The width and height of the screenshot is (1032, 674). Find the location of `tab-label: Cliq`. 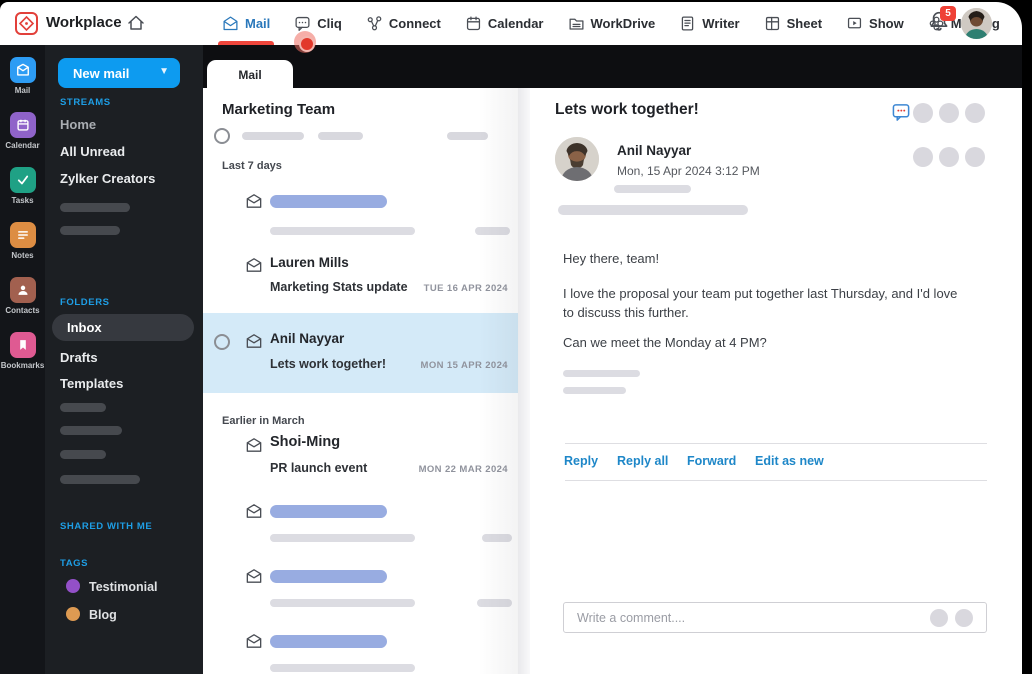

tab-label: Cliq is located at coordinates (329, 23).